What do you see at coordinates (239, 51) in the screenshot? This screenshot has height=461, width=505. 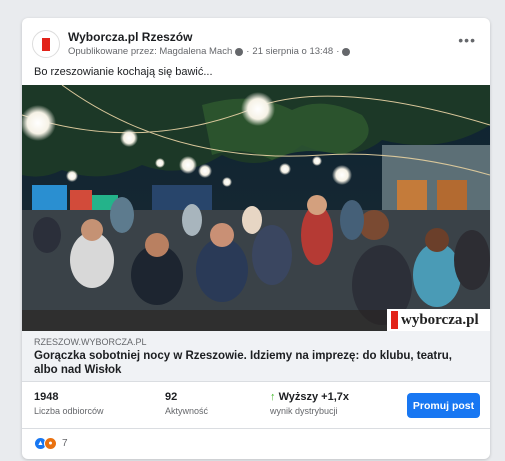 I see `help-icon` at bounding box center [239, 51].